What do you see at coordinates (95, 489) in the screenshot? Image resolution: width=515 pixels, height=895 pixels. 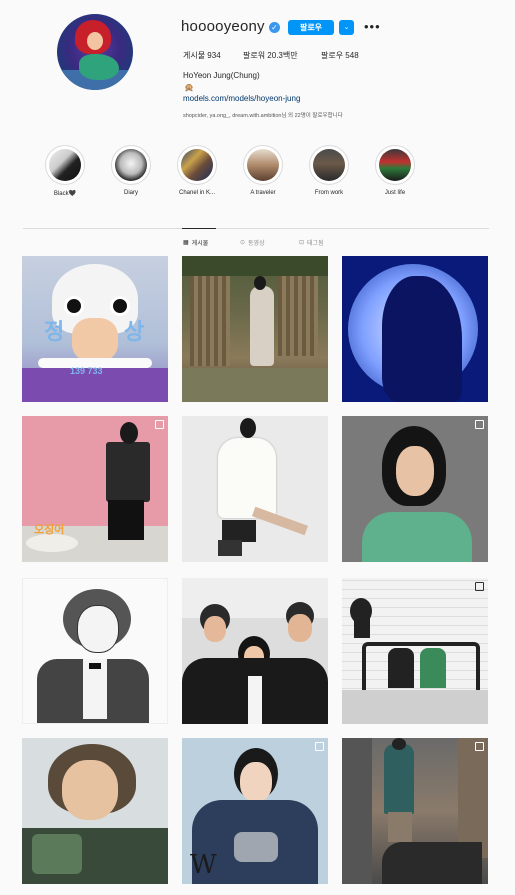 I see `post-thumbnail: 오징어` at bounding box center [95, 489].